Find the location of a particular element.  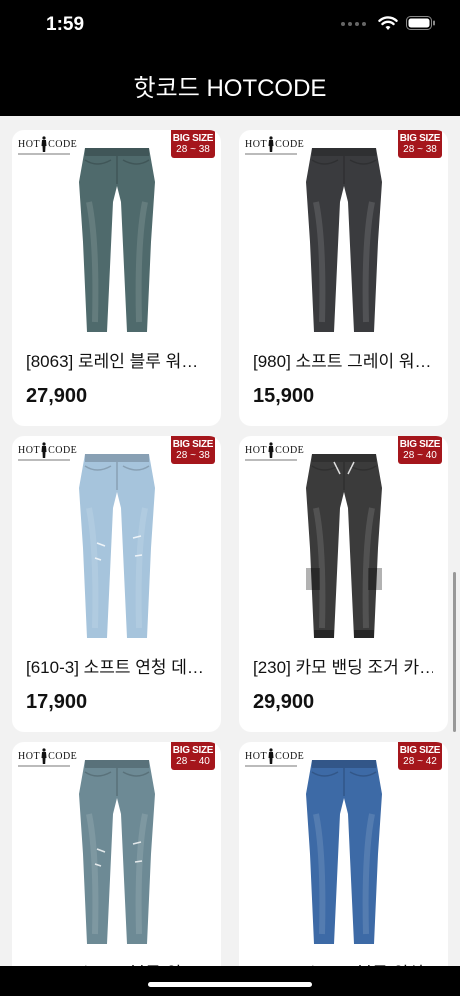

product-price: 27,900 is located at coordinates (57, 396).